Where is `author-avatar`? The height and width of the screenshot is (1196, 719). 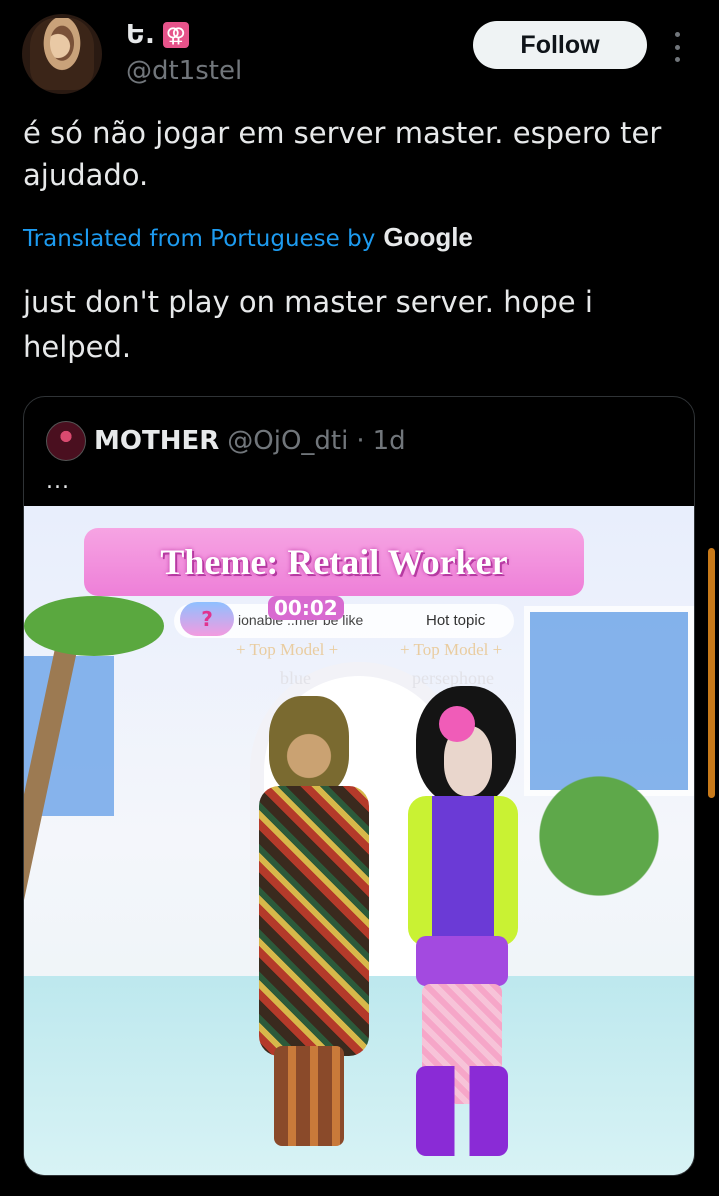
author-avatar is located at coordinates (62, 54).